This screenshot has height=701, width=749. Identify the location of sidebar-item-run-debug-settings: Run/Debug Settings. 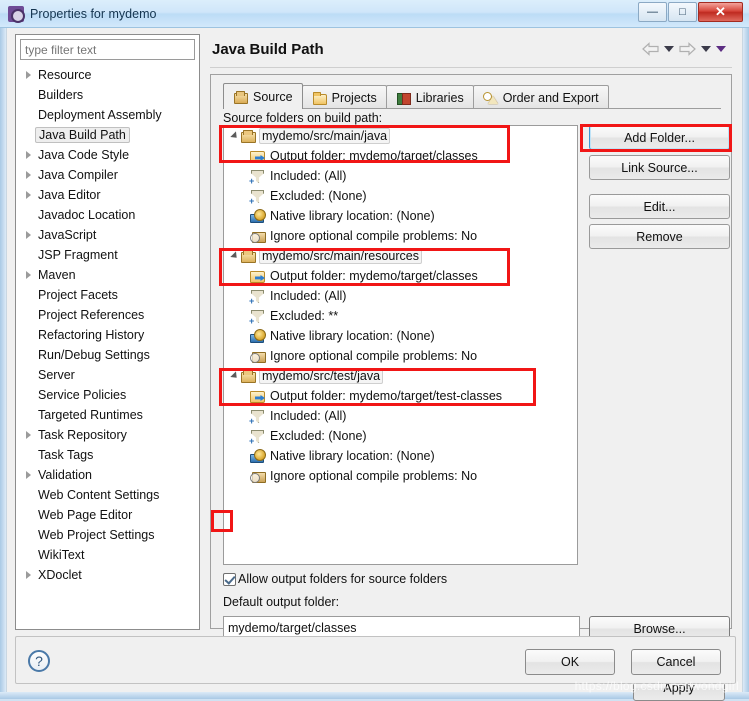
(107, 355).